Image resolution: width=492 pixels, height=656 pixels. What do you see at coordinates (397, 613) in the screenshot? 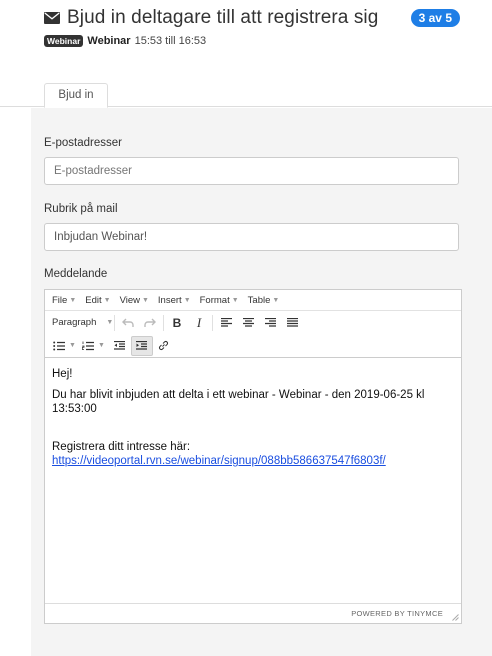
I see `powered-by-text: POWERED BY TINYMCE` at bounding box center [397, 613].